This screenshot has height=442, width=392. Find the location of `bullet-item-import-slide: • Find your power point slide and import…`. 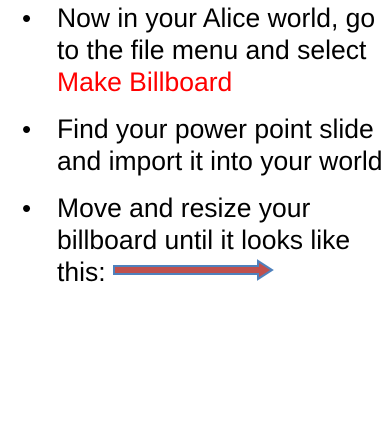

bullet-item-import-slide: • Find your power point slide and import… is located at coordinates (206, 145).